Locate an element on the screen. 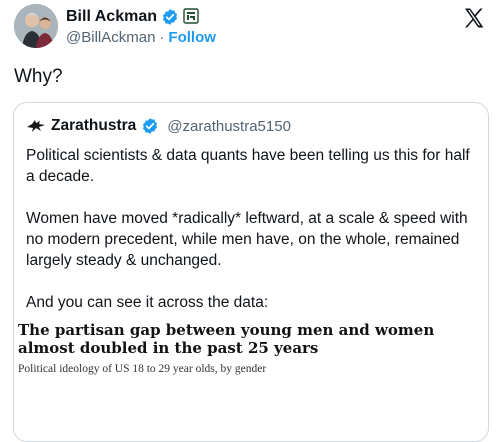 The height and width of the screenshot is (442, 500). author-name-row: Bill Ackman is located at coordinates (133, 17).